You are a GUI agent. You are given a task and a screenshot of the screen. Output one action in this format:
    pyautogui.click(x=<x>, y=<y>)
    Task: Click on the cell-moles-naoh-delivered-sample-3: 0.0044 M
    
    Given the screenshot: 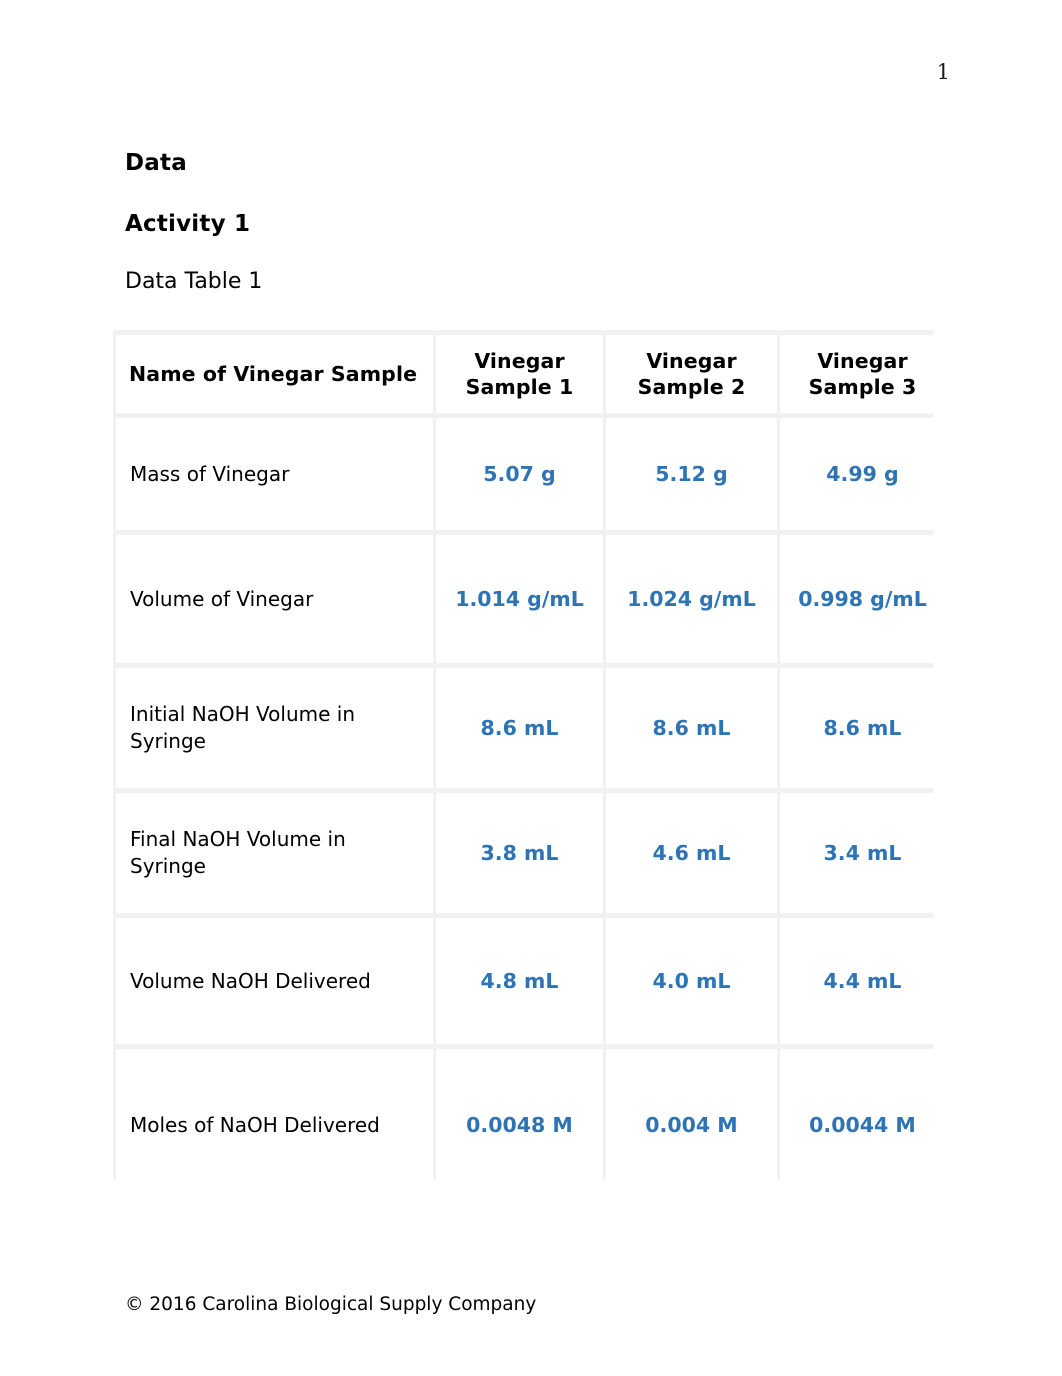 What is the action you would take?
    pyautogui.click(x=862, y=1125)
    